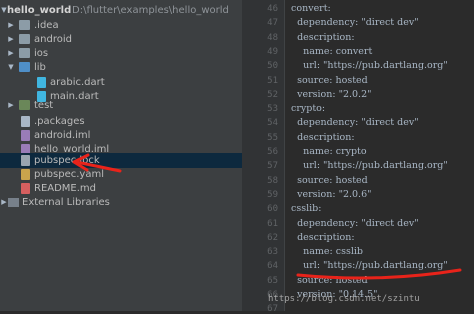  I want to click on line-number: 48, so click(272, 37).